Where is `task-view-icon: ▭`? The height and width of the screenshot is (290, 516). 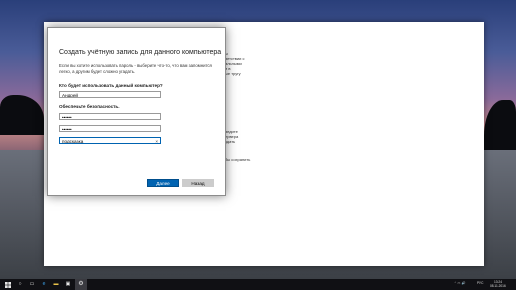 task-view-icon: ▭ is located at coordinates (32, 284).